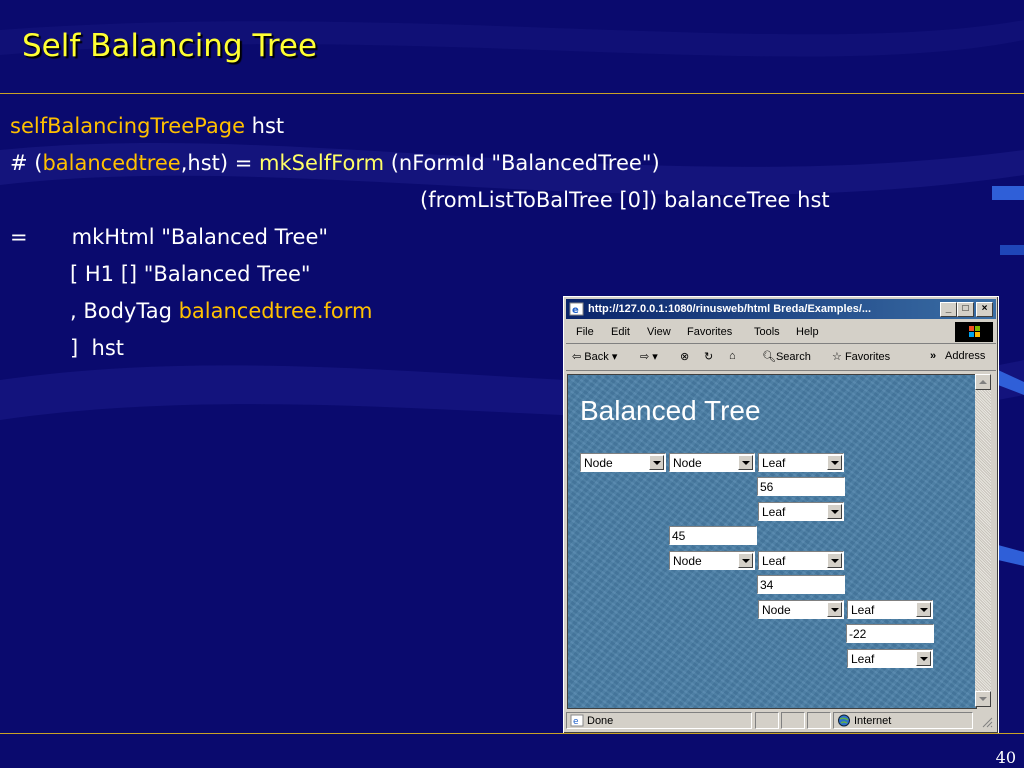 The height and width of the screenshot is (768, 1024). I want to click on chevron-up-icon, so click(983, 382).